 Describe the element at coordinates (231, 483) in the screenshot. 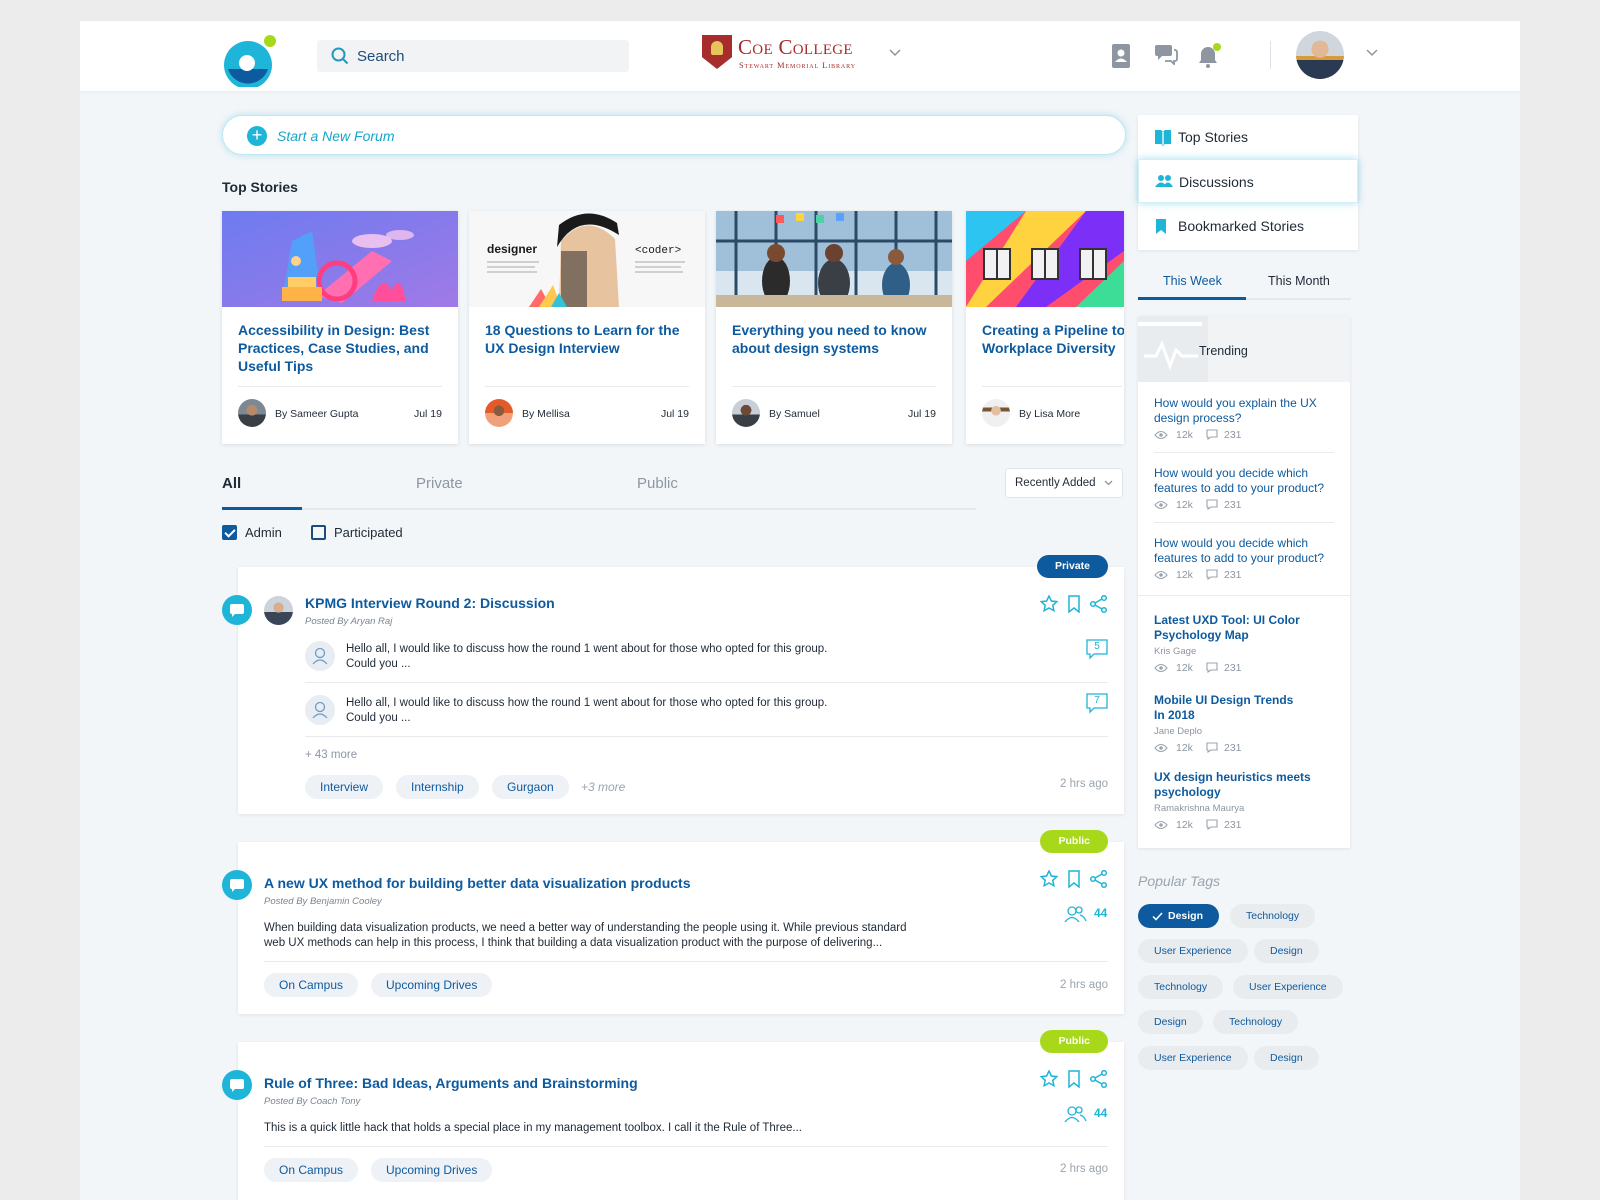

I see `tab-all: All` at that location.